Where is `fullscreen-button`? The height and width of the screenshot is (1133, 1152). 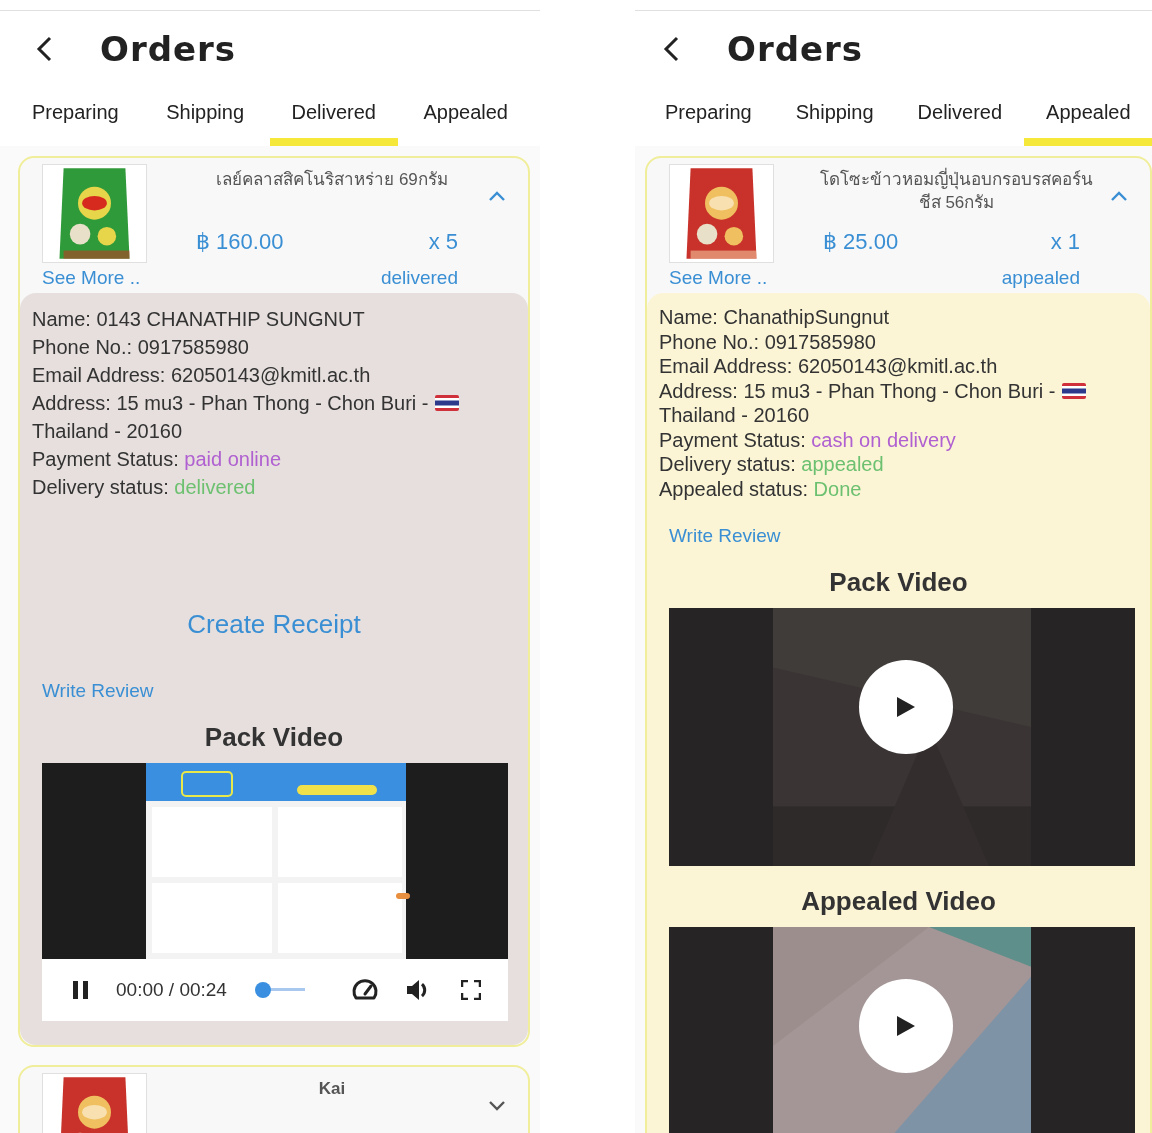
fullscreen-button is located at coordinates (470, 990).